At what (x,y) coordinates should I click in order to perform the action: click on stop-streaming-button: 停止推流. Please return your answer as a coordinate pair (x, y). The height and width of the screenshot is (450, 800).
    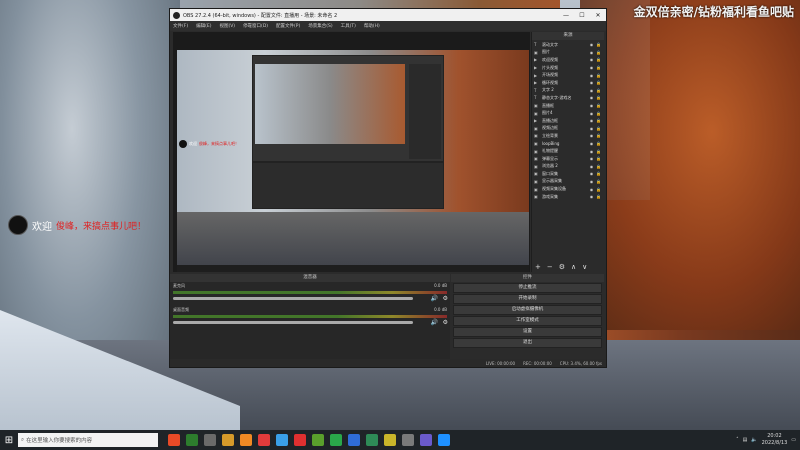
    Looking at the image, I should click on (527, 288).